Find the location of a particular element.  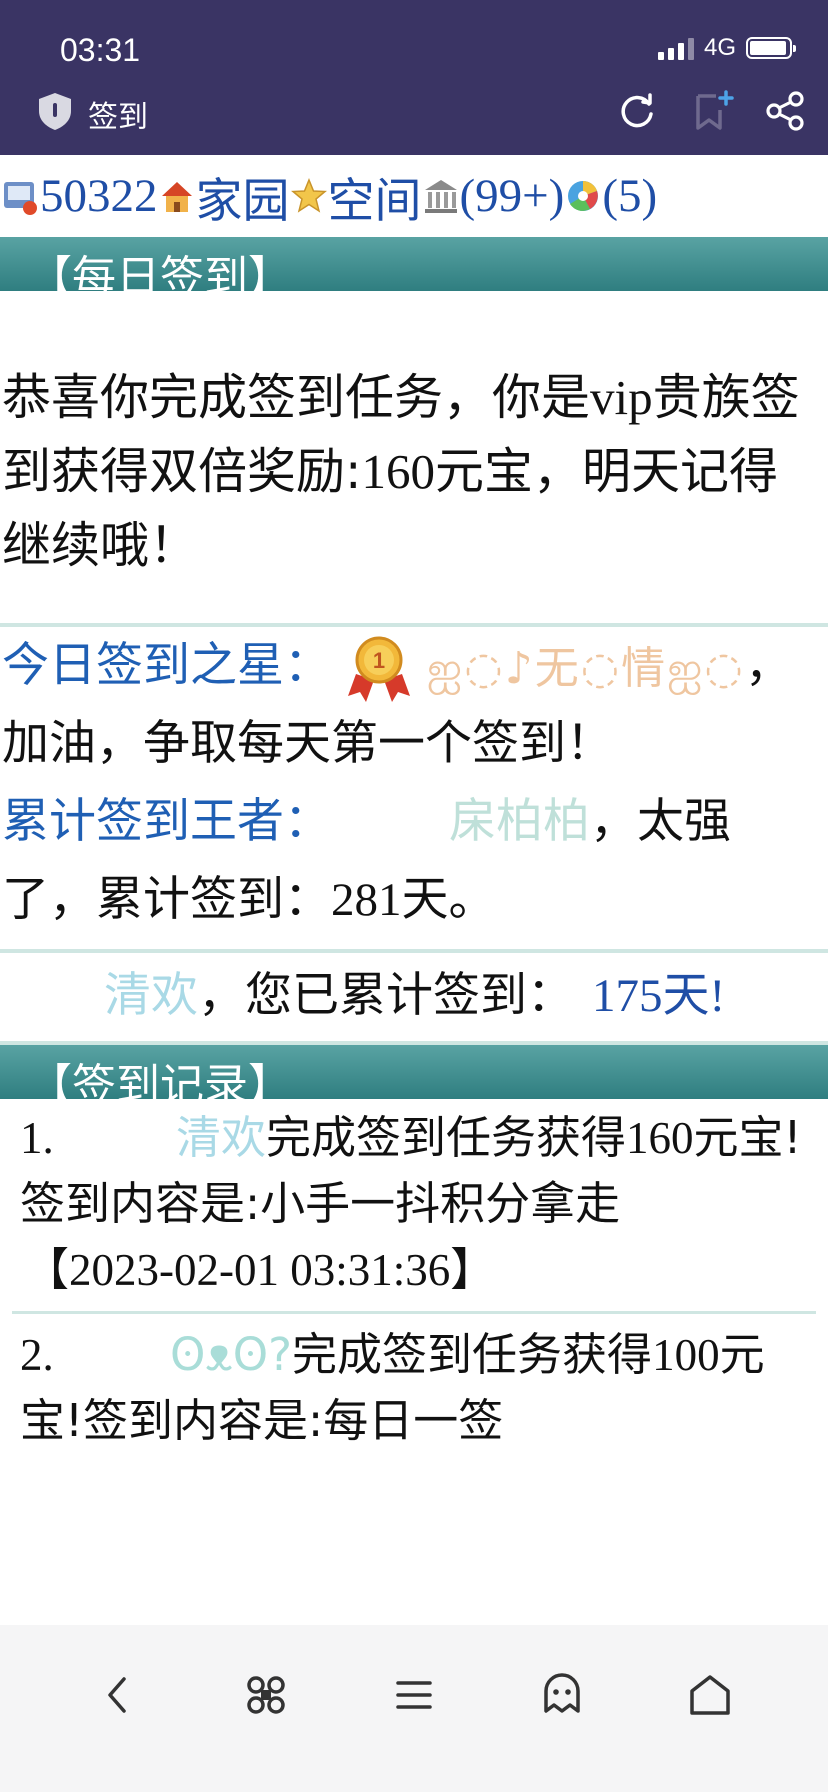

checkin-king-label: 累计签到王者： is located at coordinates (166, 821).